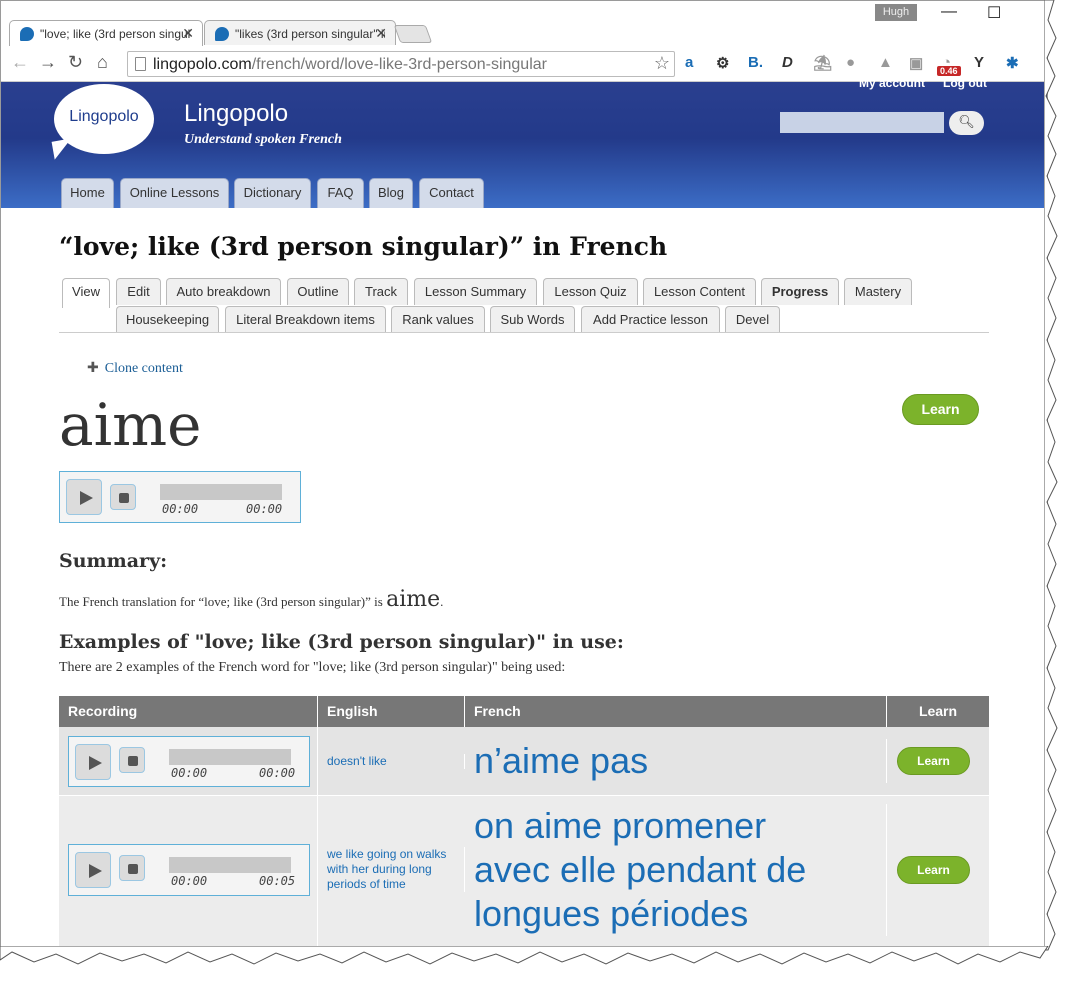  What do you see at coordinates (1012, 63) in the screenshot?
I see `person-extension-icon: ✱` at bounding box center [1012, 63].